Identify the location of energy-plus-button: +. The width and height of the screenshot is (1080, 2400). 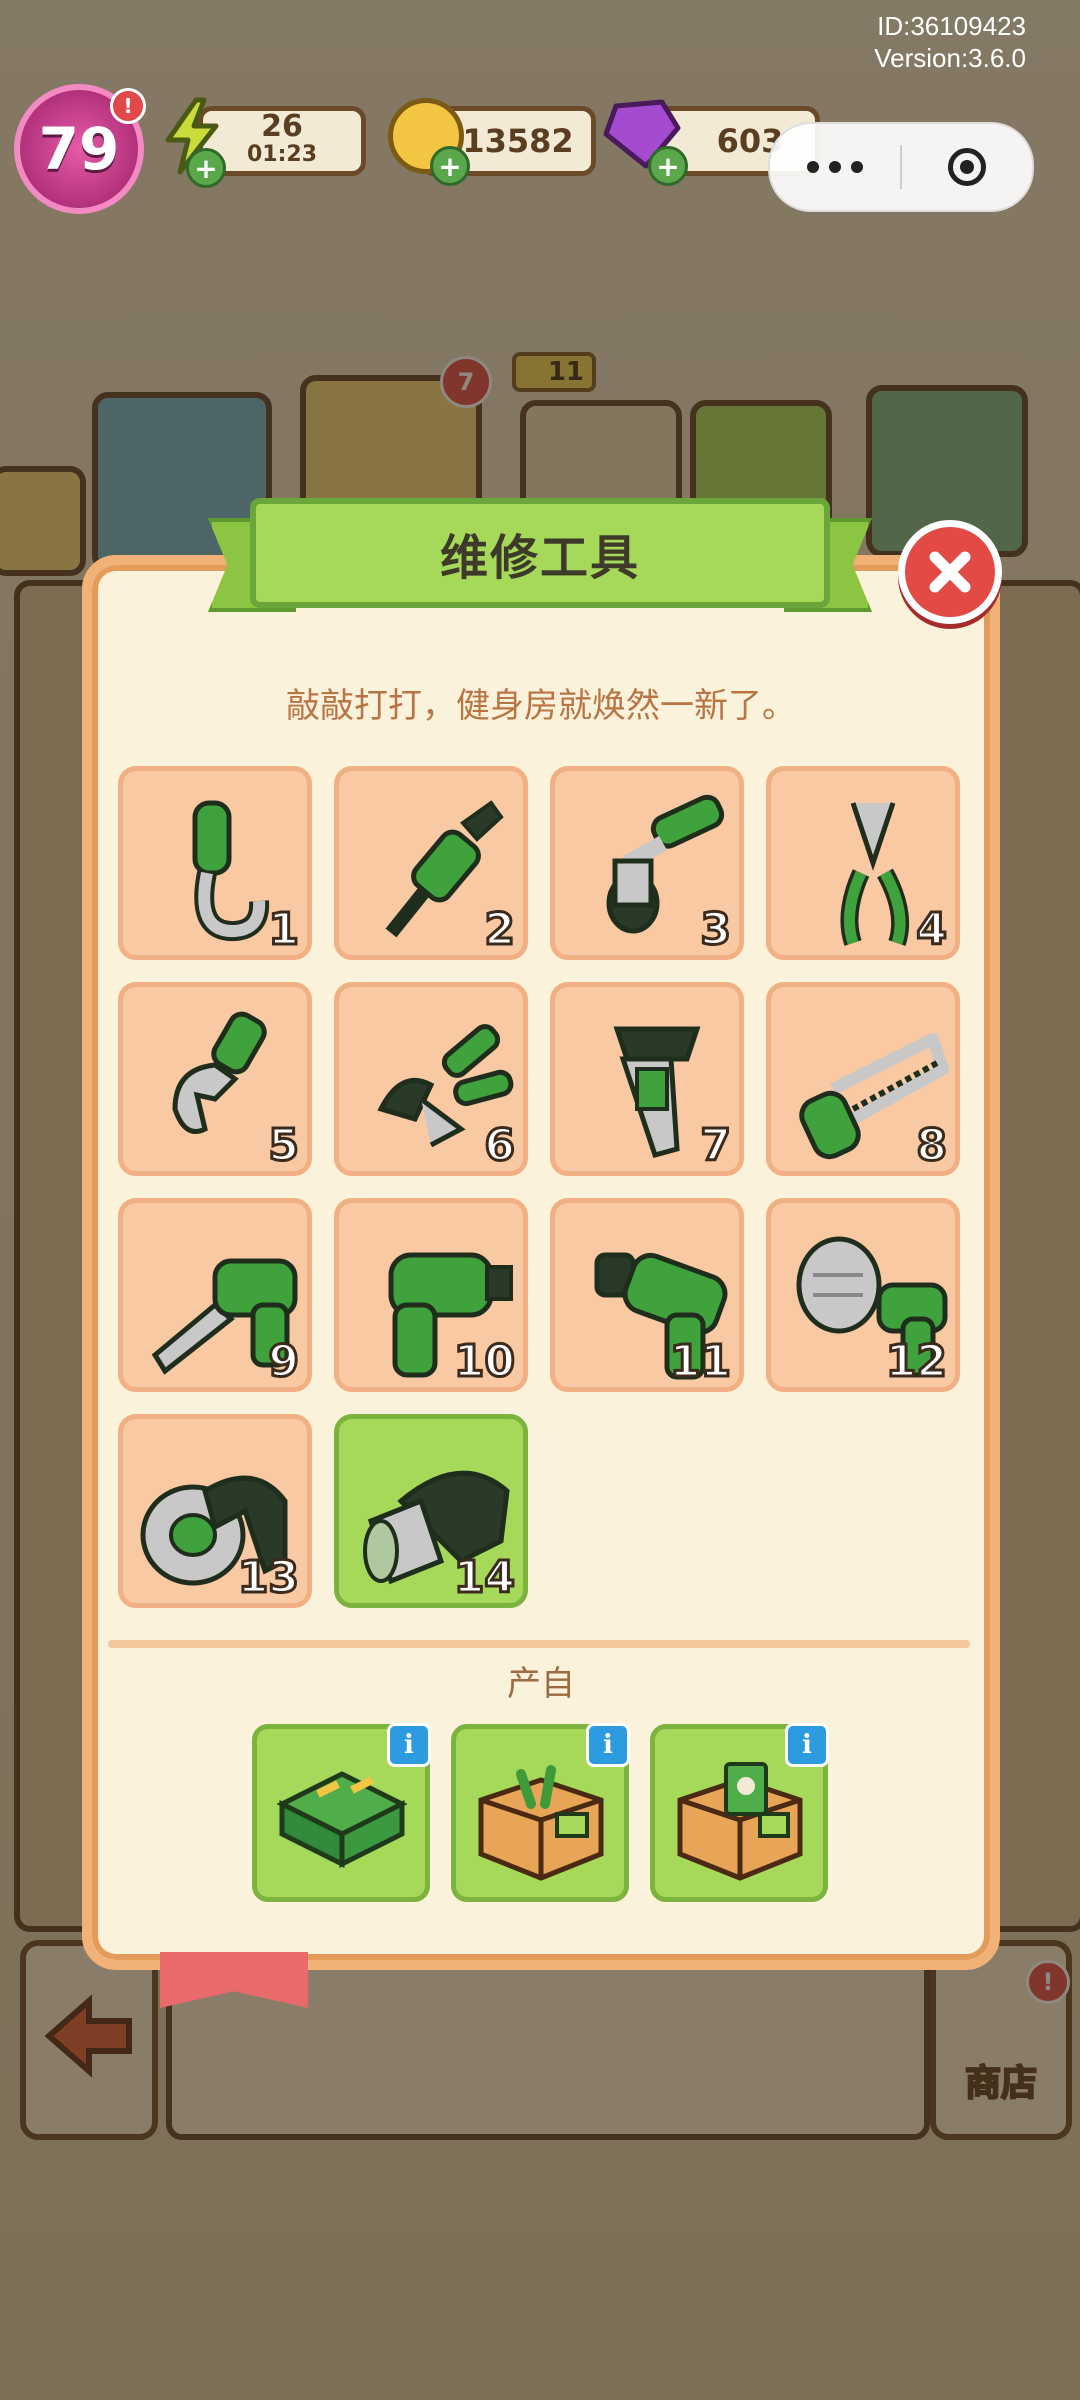
(206, 168).